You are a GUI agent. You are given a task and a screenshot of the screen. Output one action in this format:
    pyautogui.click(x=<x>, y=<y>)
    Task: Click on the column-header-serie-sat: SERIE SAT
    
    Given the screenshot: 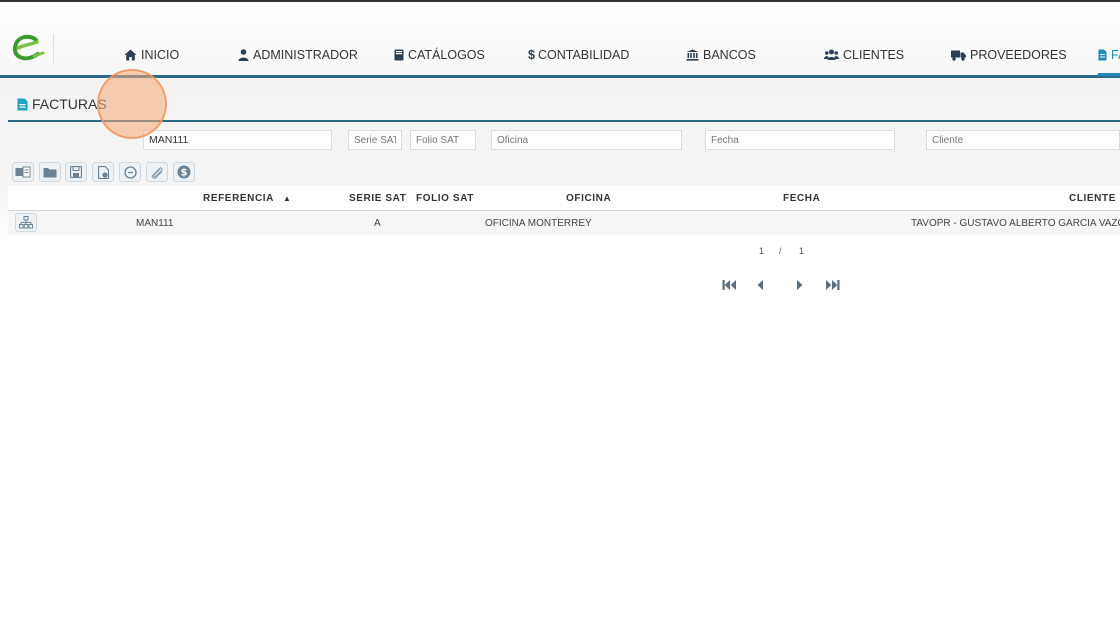 What is the action you would take?
    pyautogui.click(x=377, y=198)
    